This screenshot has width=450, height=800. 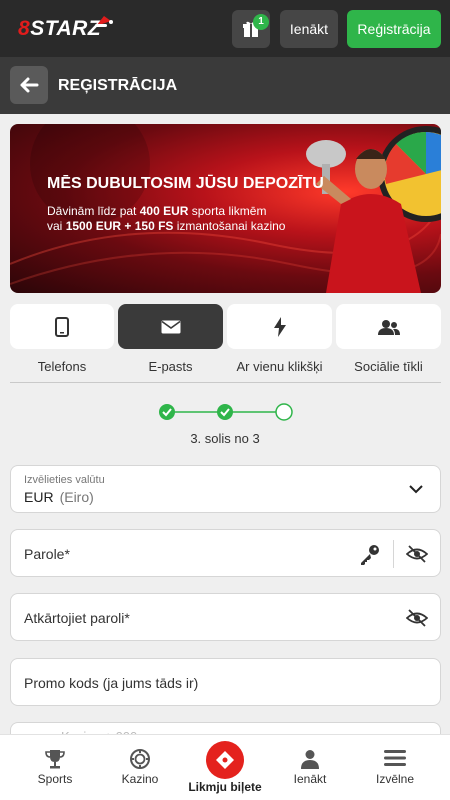 I want to click on back-button, so click(x=29, y=85).